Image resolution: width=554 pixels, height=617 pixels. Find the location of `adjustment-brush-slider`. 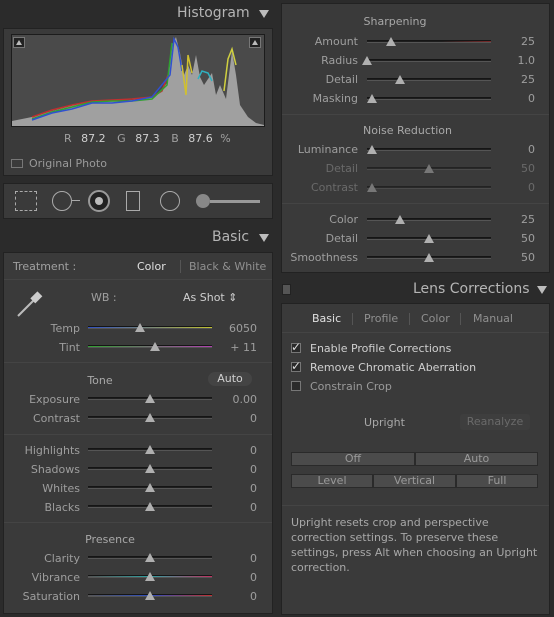

adjustment-brush-slider is located at coordinates (235, 201).